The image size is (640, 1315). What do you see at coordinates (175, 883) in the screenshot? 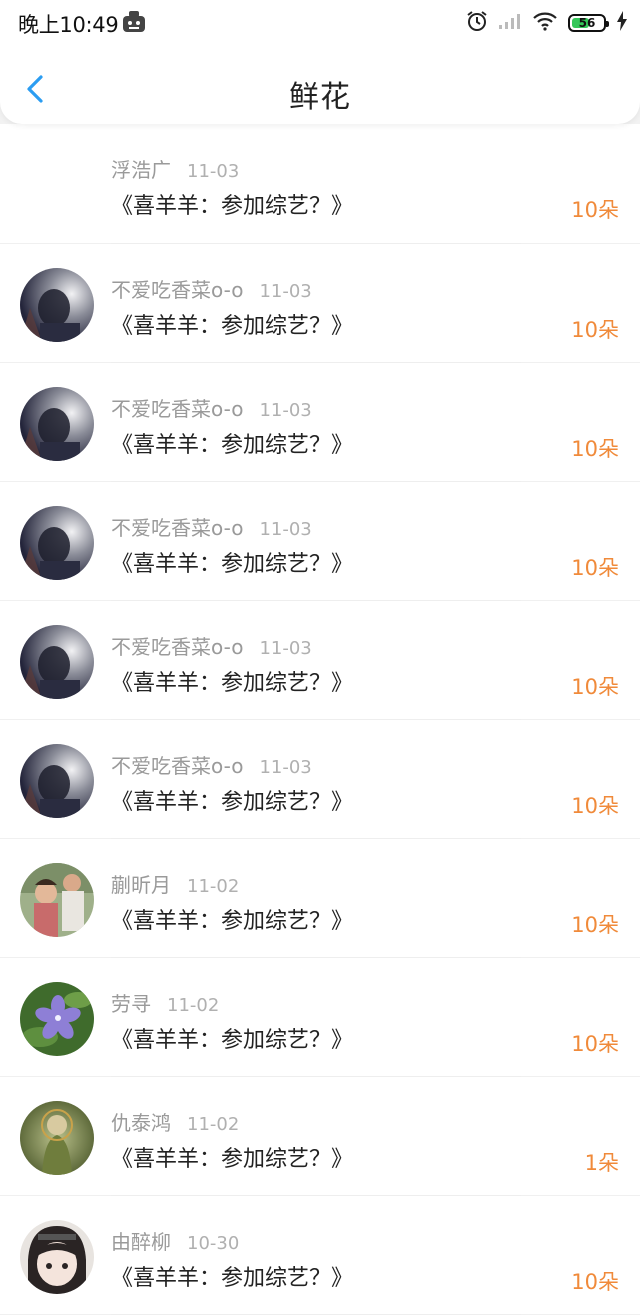
I see `user-line: 蒯昕月 11-02` at bounding box center [175, 883].